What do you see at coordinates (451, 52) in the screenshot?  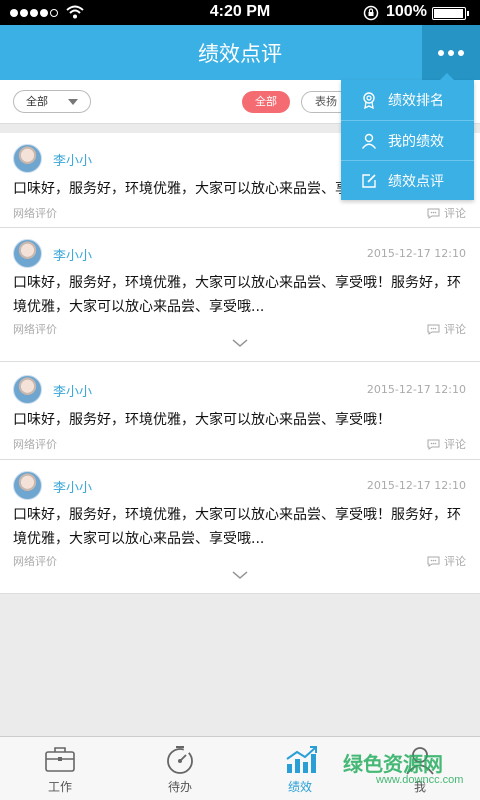 I see `more-menu-button` at bounding box center [451, 52].